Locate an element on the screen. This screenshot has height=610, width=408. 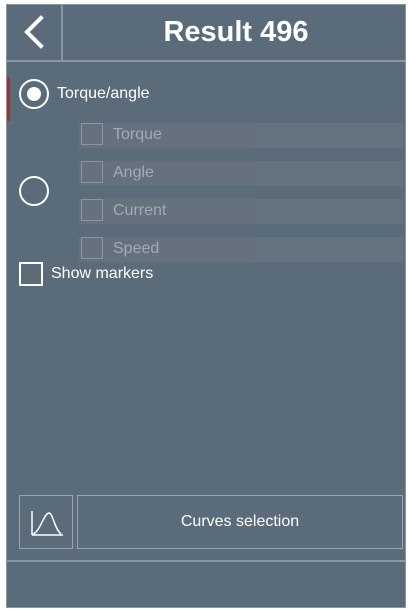
option-torque-checkbox is located at coordinates (92, 134).